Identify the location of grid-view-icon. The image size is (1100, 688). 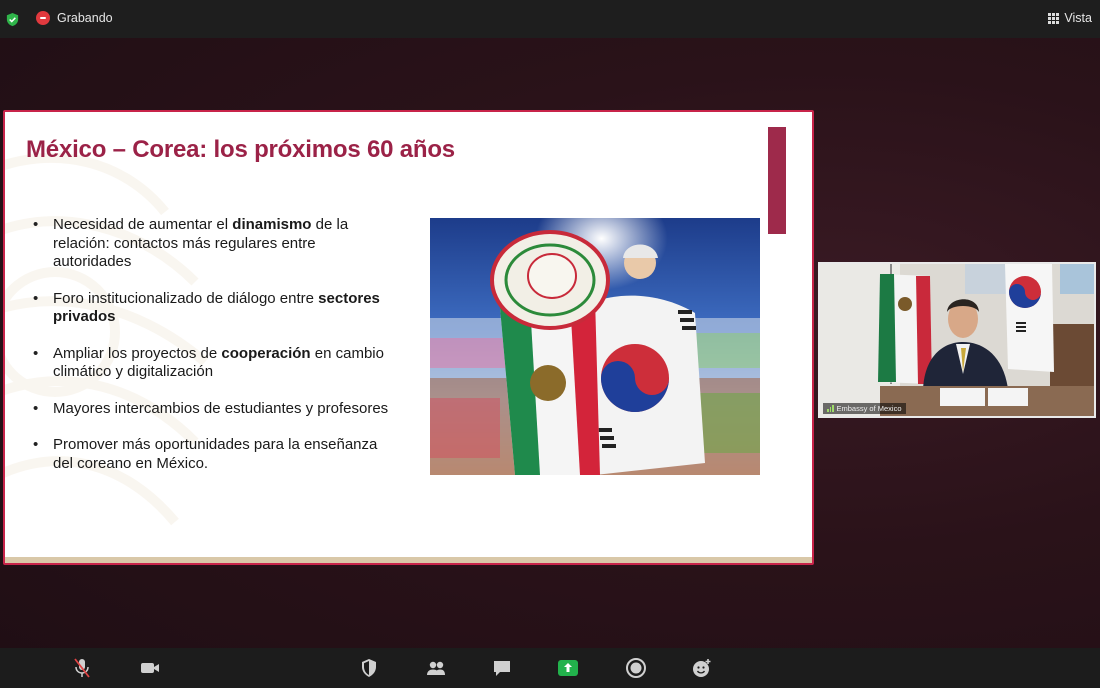
(1054, 18).